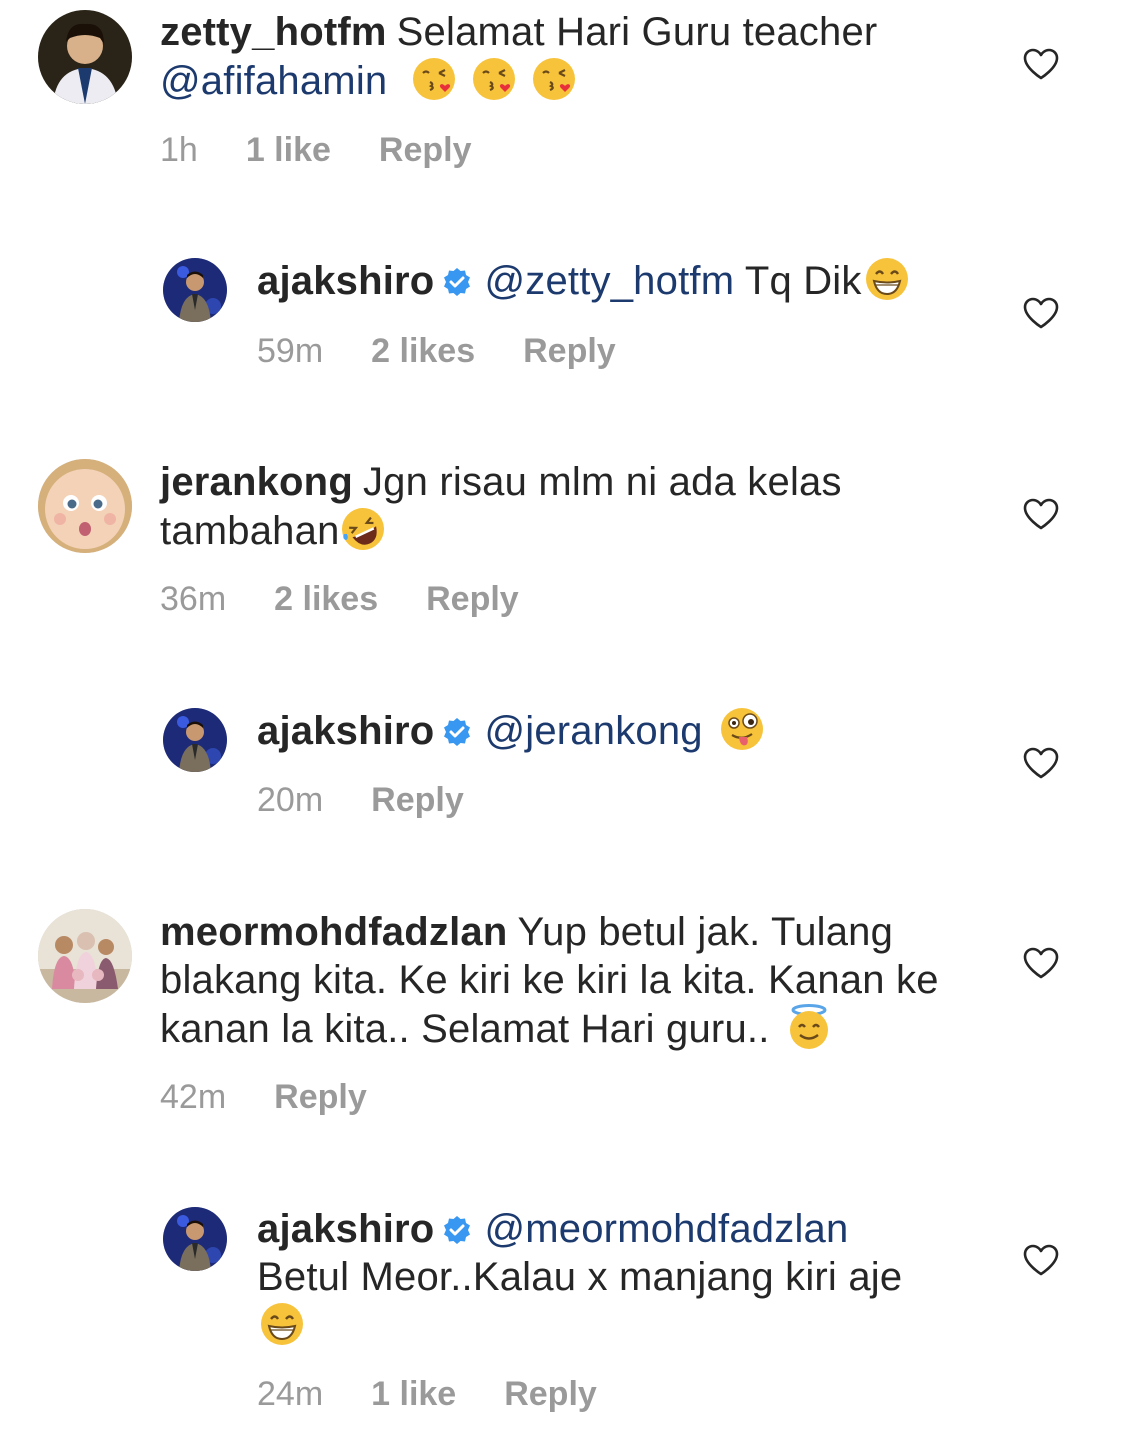  Describe the element at coordinates (193, 599) in the screenshot. I see `timestamp: 36m` at that location.